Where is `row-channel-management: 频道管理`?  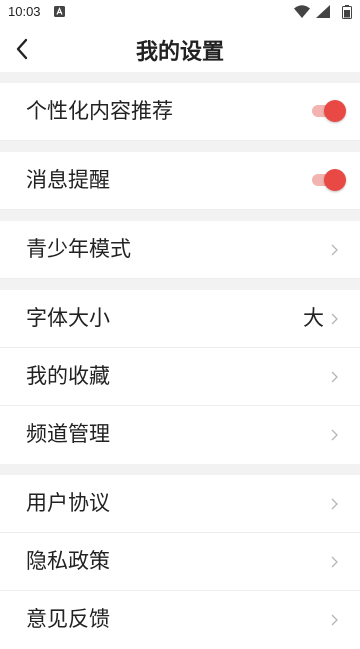 row-channel-management: 频道管理 is located at coordinates (180, 435).